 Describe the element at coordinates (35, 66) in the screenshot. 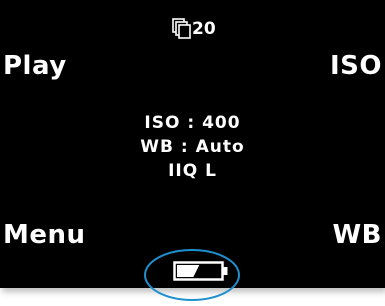

I see `play-softkey-label: Play` at that location.